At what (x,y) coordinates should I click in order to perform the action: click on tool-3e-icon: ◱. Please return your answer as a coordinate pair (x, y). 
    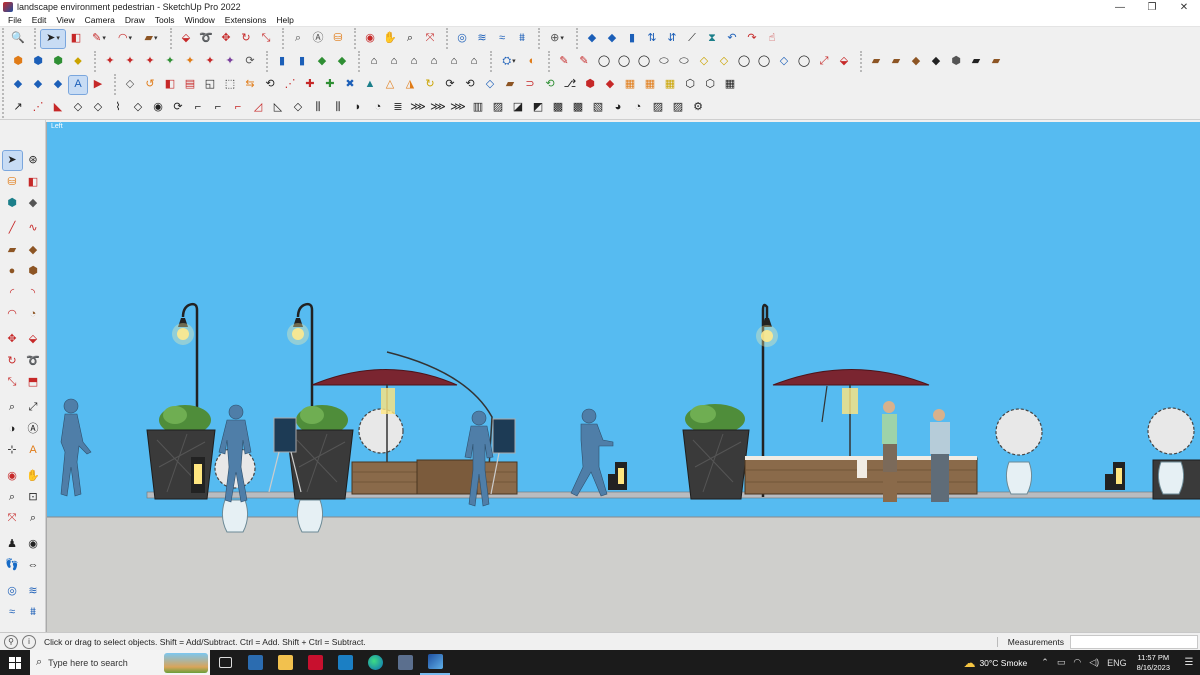
    Looking at the image, I should click on (210, 85).